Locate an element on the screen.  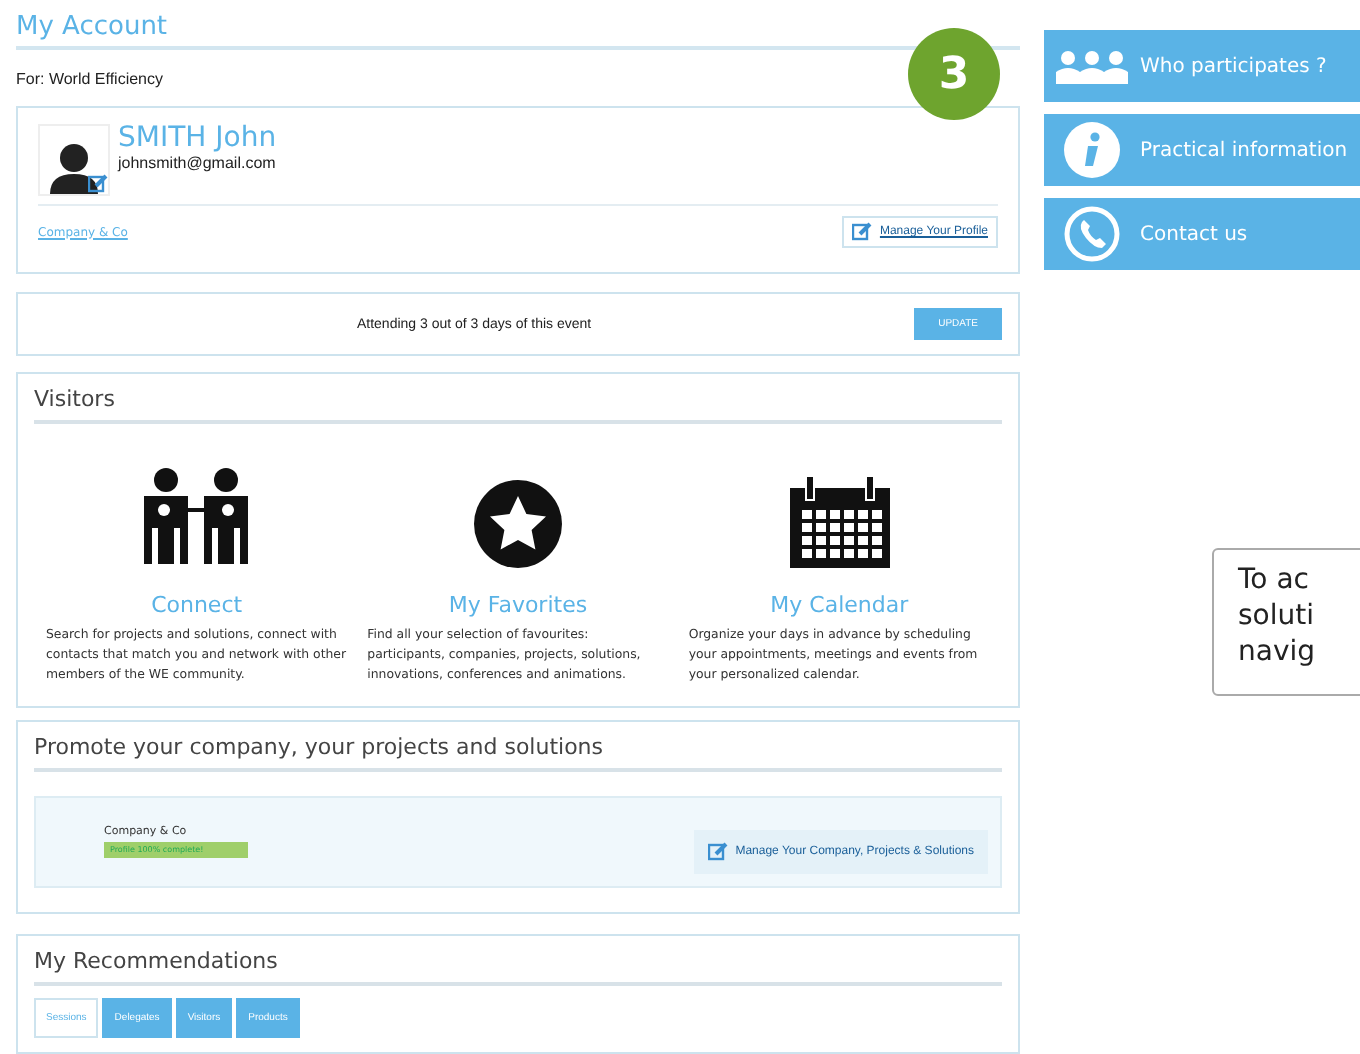
person-icon is located at coordinates (74, 168).